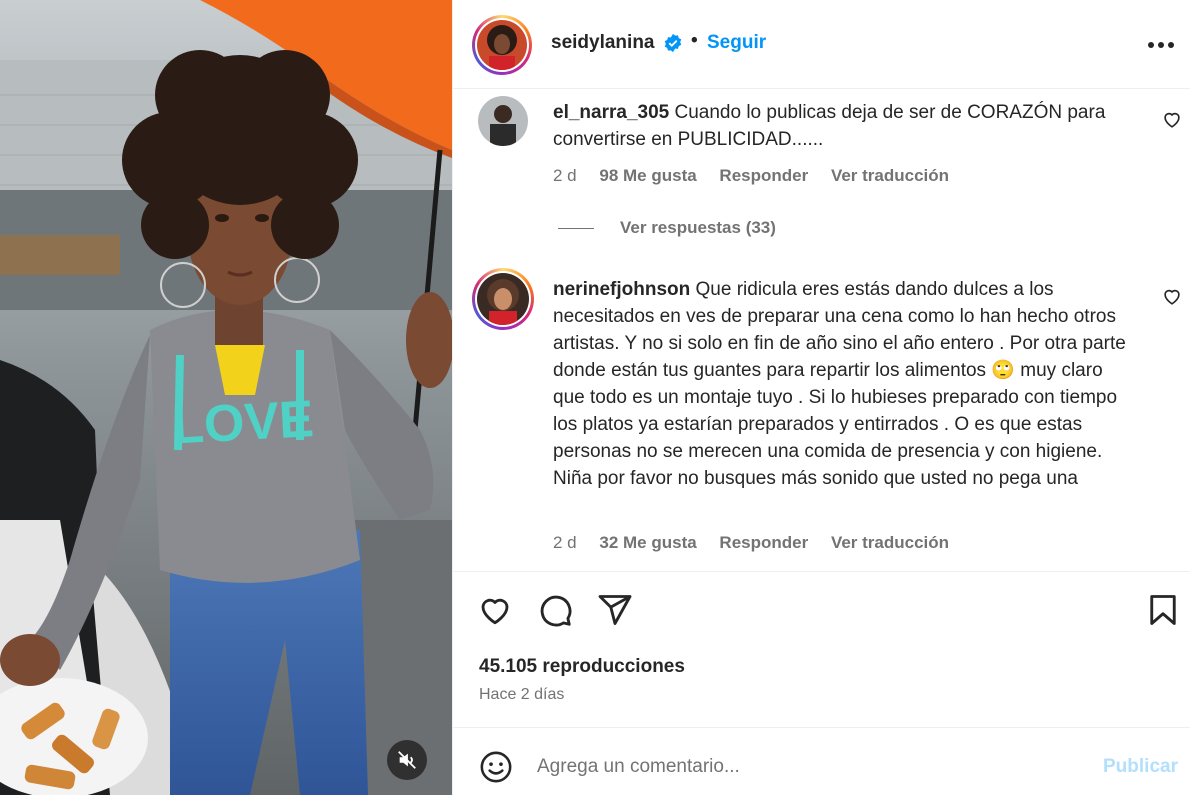 The image size is (1190, 795). Describe the element at coordinates (555, 610) in the screenshot. I see `comment-icon` at that location.